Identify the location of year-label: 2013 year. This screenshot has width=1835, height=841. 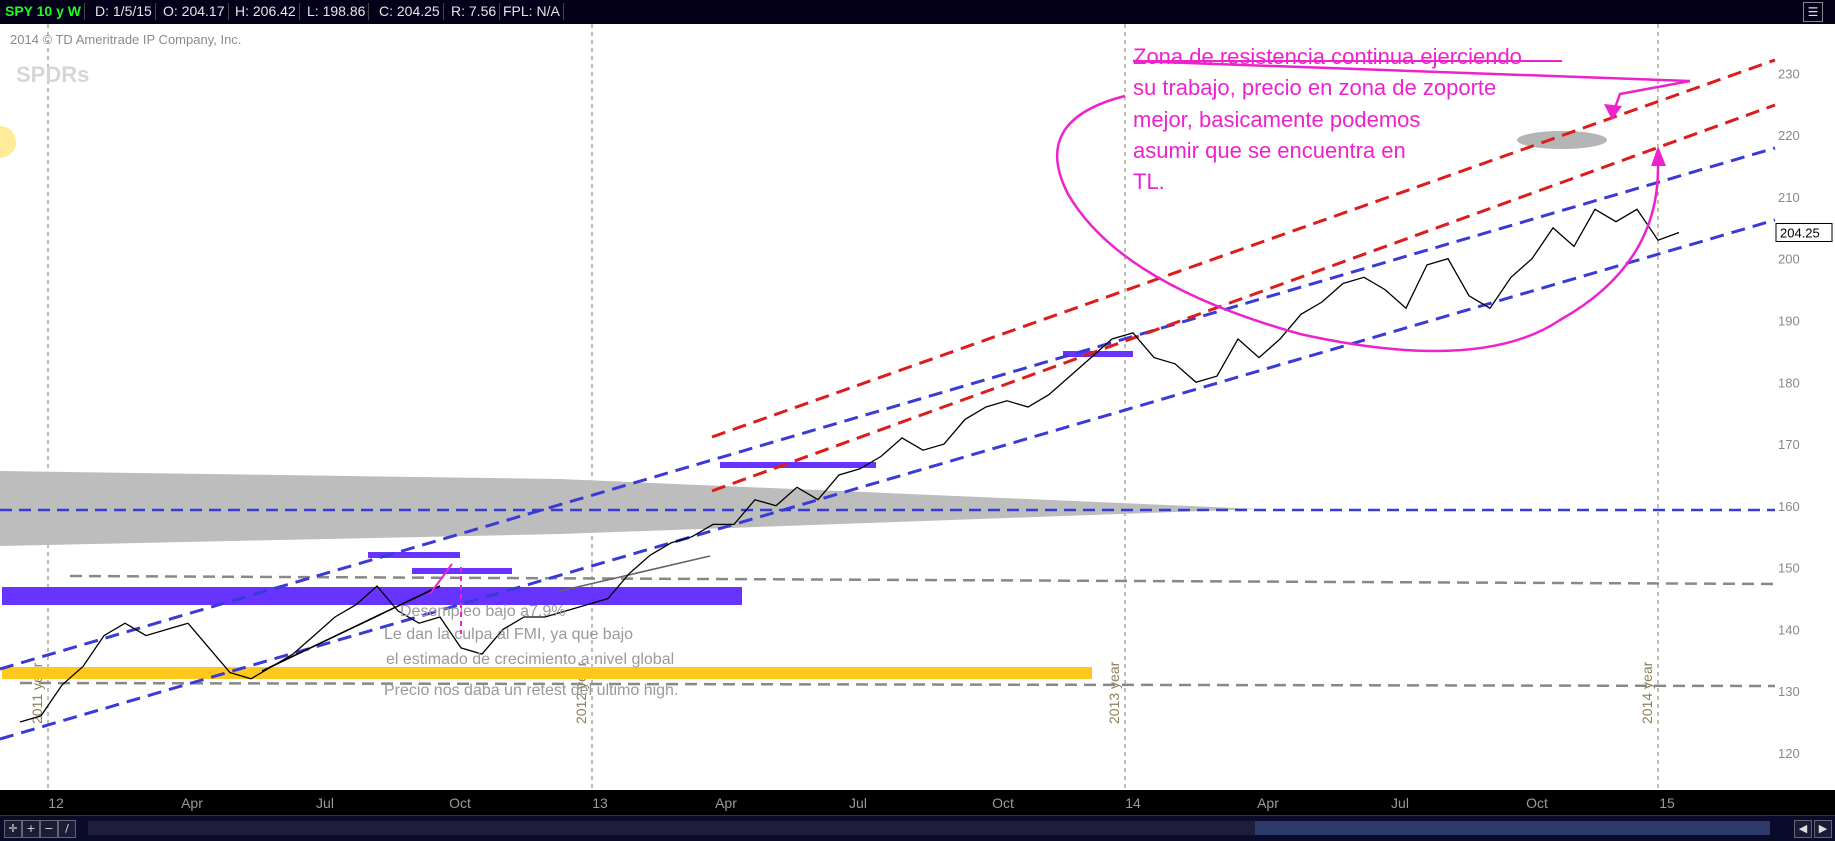
(1114, 692).